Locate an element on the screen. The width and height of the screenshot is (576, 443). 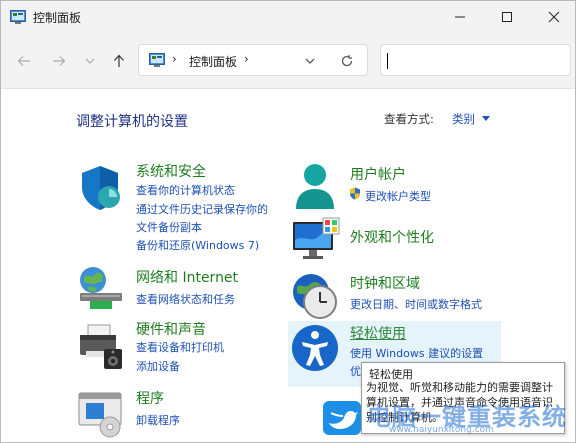
monitor-icon is located at coordinates (316, 239).